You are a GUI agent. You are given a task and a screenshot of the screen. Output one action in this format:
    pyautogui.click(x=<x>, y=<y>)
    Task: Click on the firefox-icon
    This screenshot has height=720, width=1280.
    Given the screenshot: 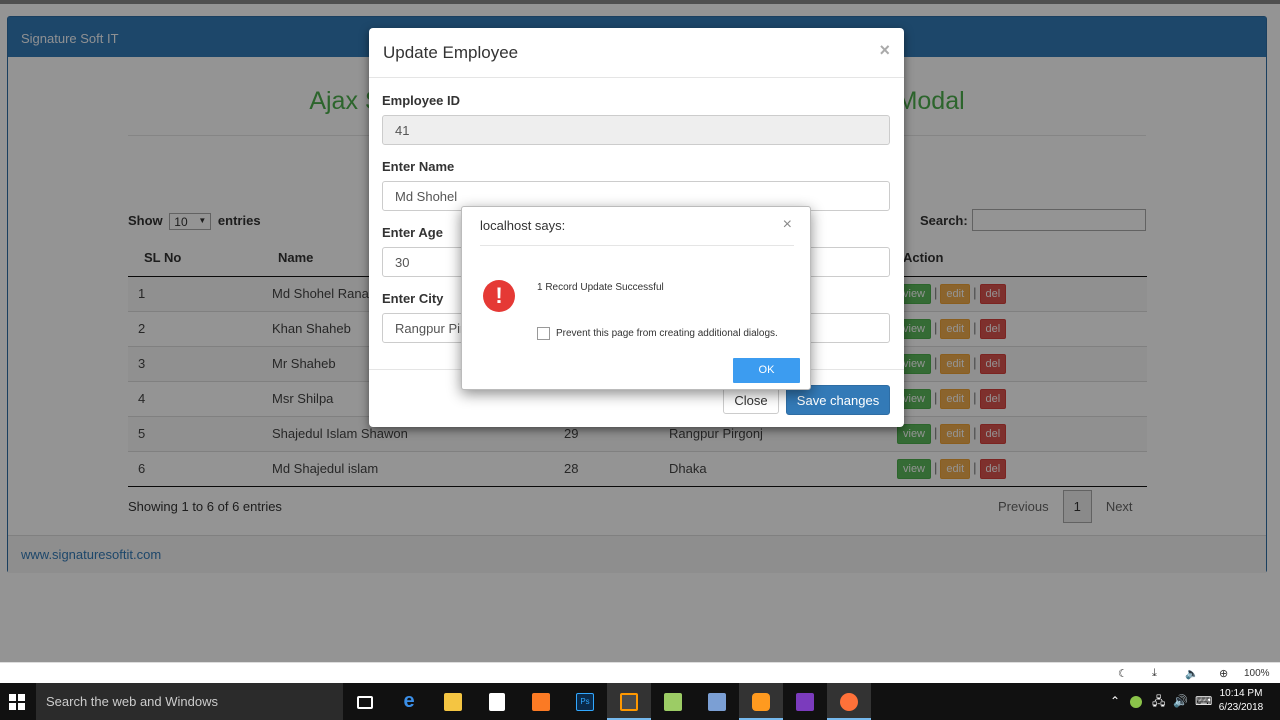 What is the action you would take?
    pyautogui.click(x=849, y=701)
    